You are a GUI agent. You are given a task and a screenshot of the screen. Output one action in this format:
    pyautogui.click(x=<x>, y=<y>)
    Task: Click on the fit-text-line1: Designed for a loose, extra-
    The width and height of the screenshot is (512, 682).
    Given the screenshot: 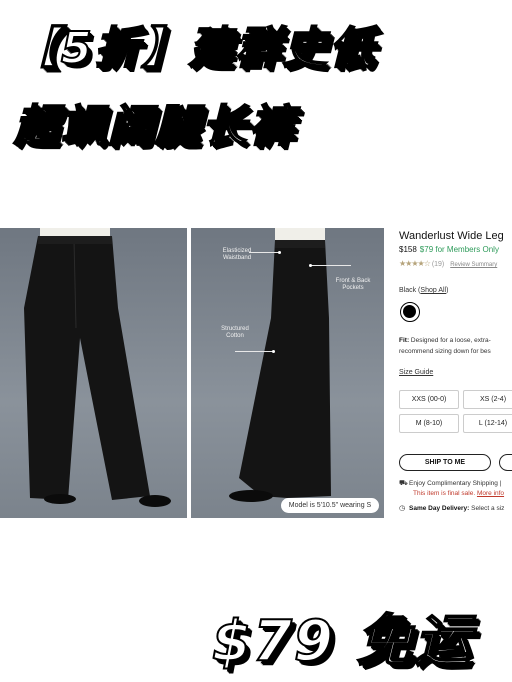 What is the action you would take?
    pyautogui.click(x=450, y=340)
    